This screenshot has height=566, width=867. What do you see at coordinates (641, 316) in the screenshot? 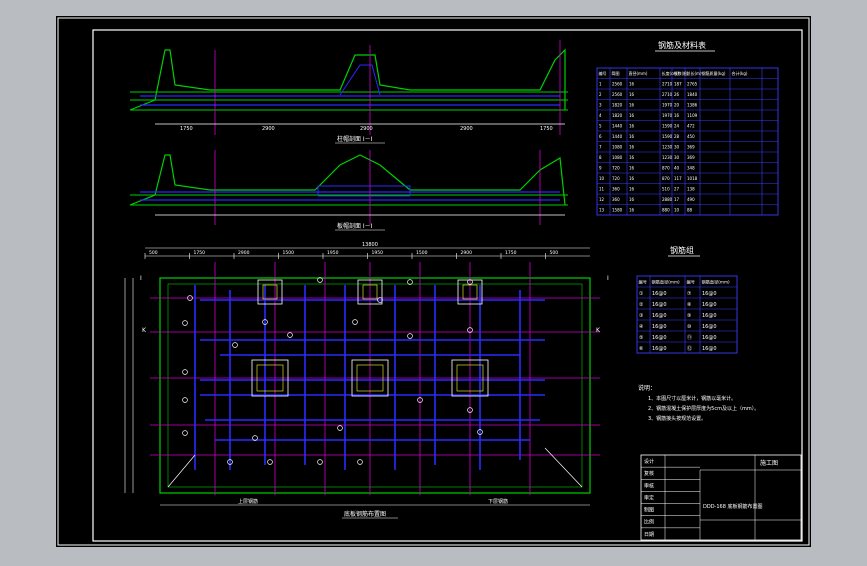
I see `group-table-cell: ③` at bounding box center [641, 316].